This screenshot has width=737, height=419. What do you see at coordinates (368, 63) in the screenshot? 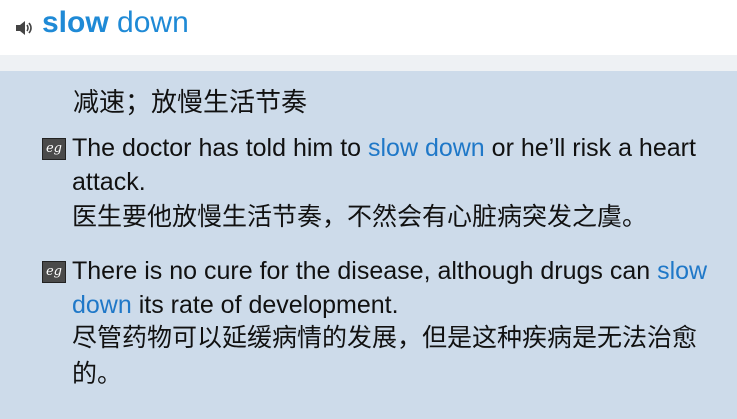
I see `divider` at bounding box center [368, 63].